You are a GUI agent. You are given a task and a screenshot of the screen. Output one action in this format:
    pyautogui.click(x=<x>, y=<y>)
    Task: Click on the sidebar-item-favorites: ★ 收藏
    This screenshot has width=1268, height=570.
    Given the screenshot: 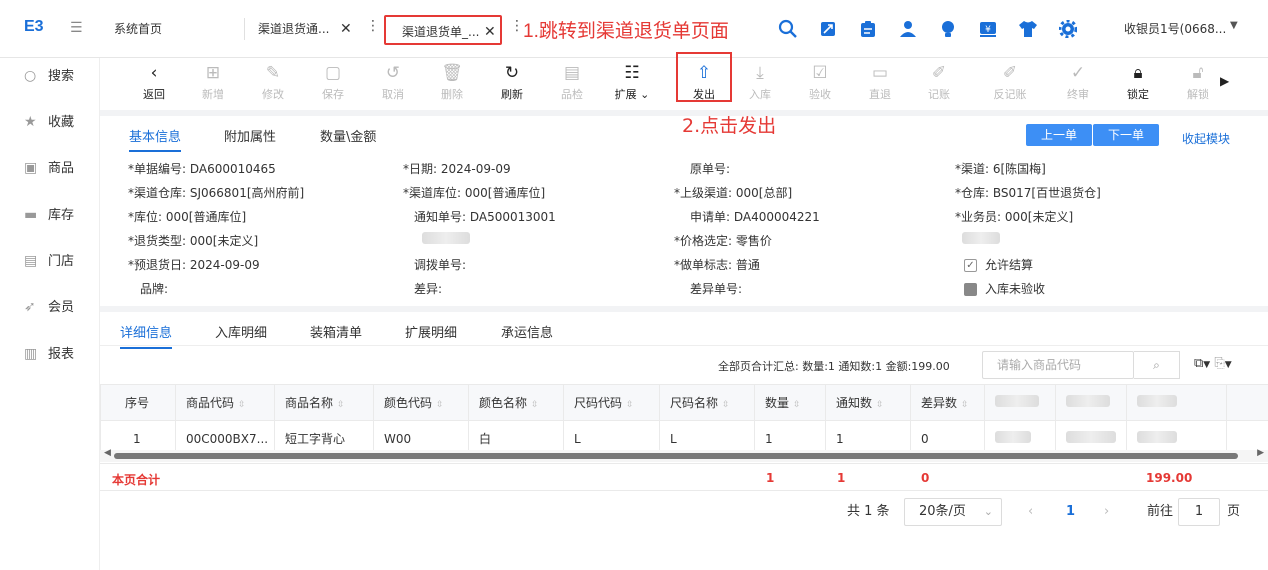 What is the action you would take?
    pyautogui.click(x=49, y=122)
    